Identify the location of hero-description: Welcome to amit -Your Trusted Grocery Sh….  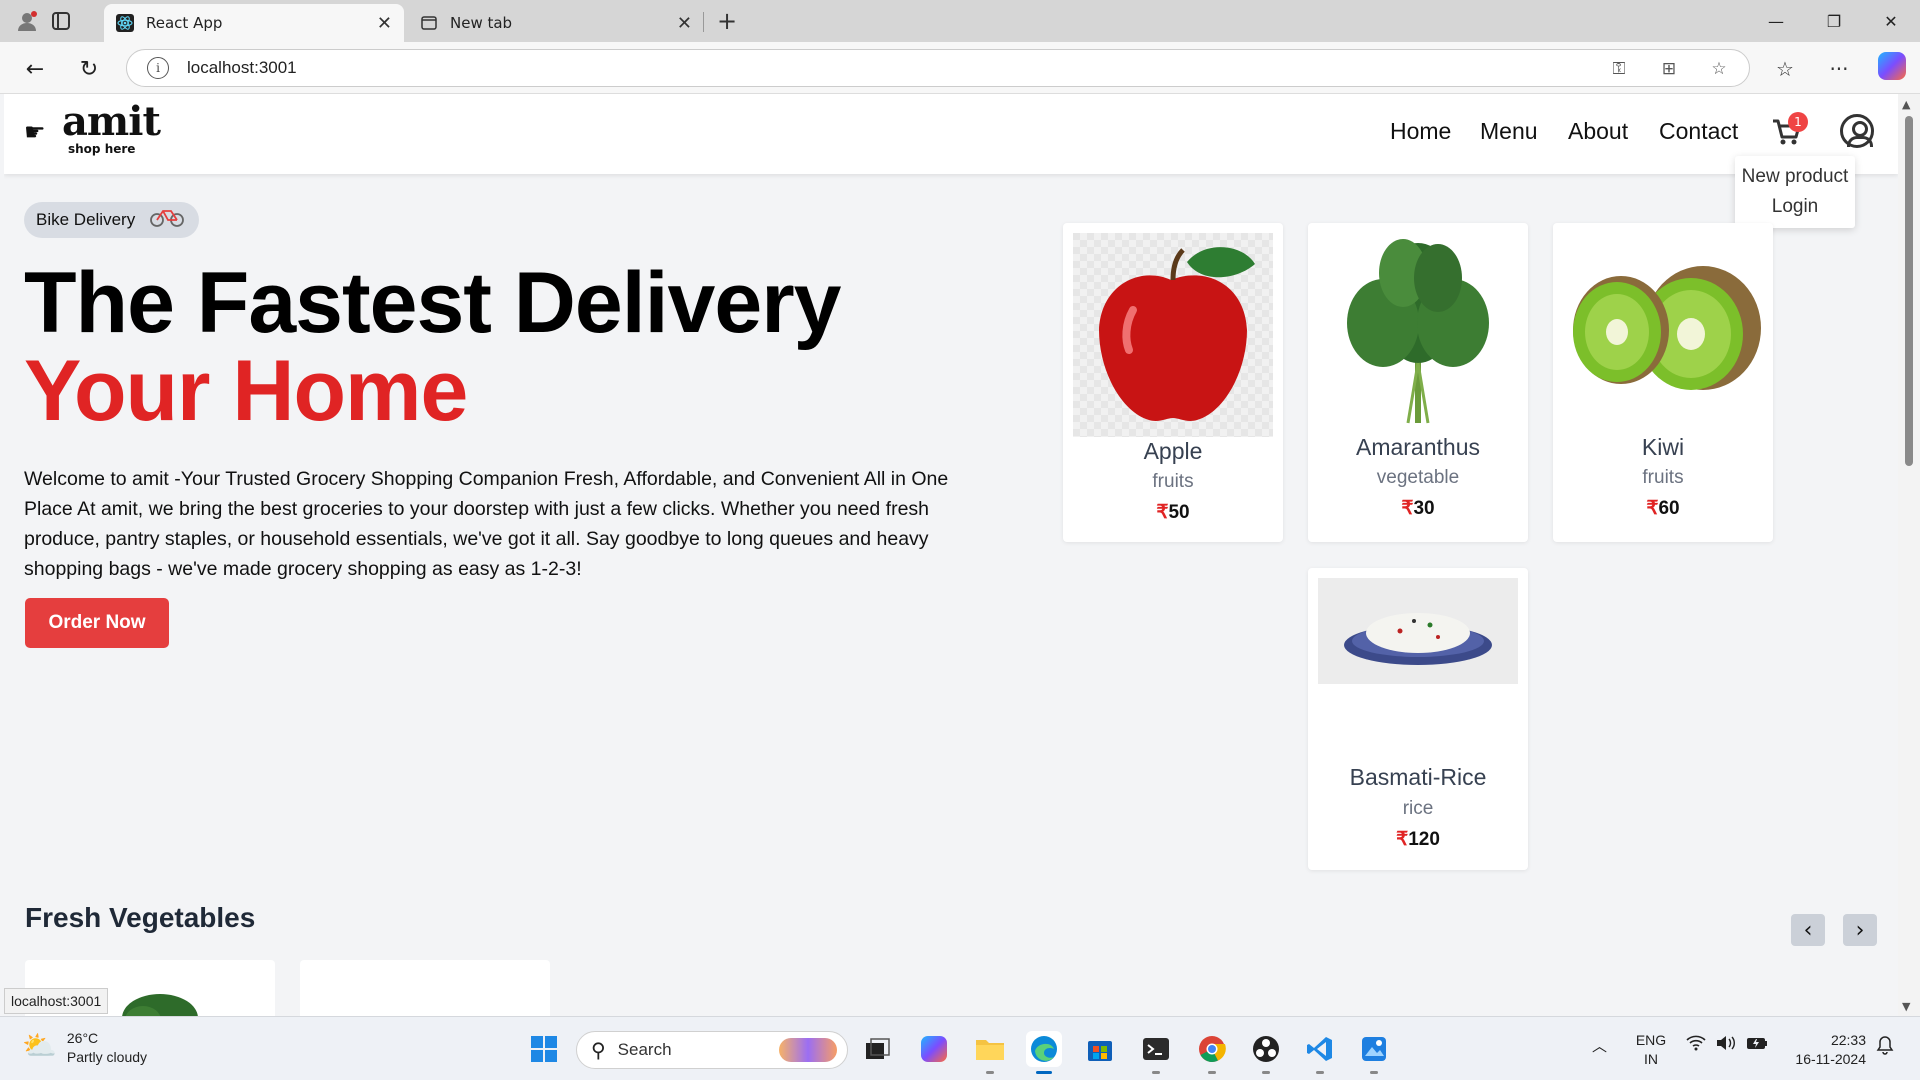
(486, 524).